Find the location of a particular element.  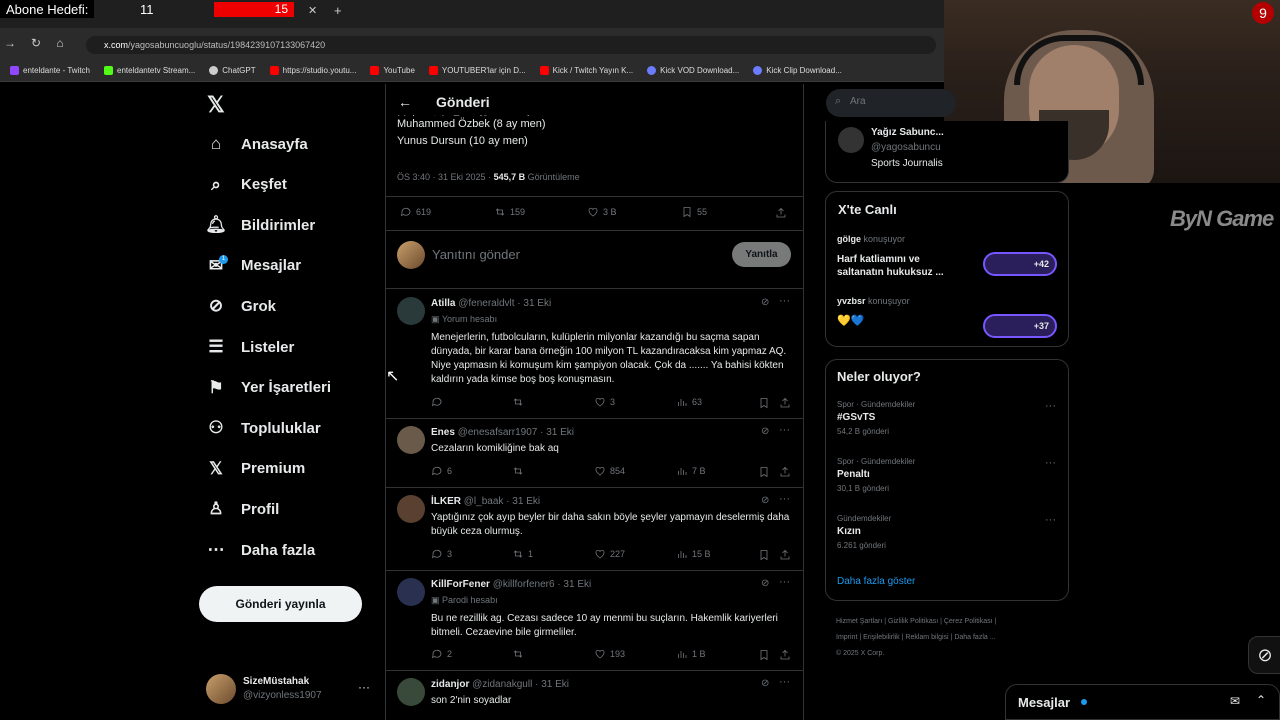

reload-icon: ↻ is located at coordinates (36, 43).